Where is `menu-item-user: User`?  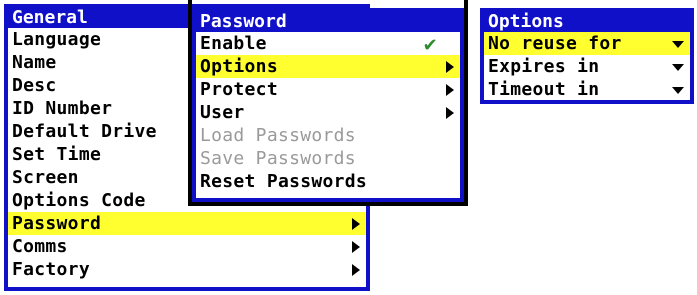
menu-item-user: User is located at coordinates (328, 112).